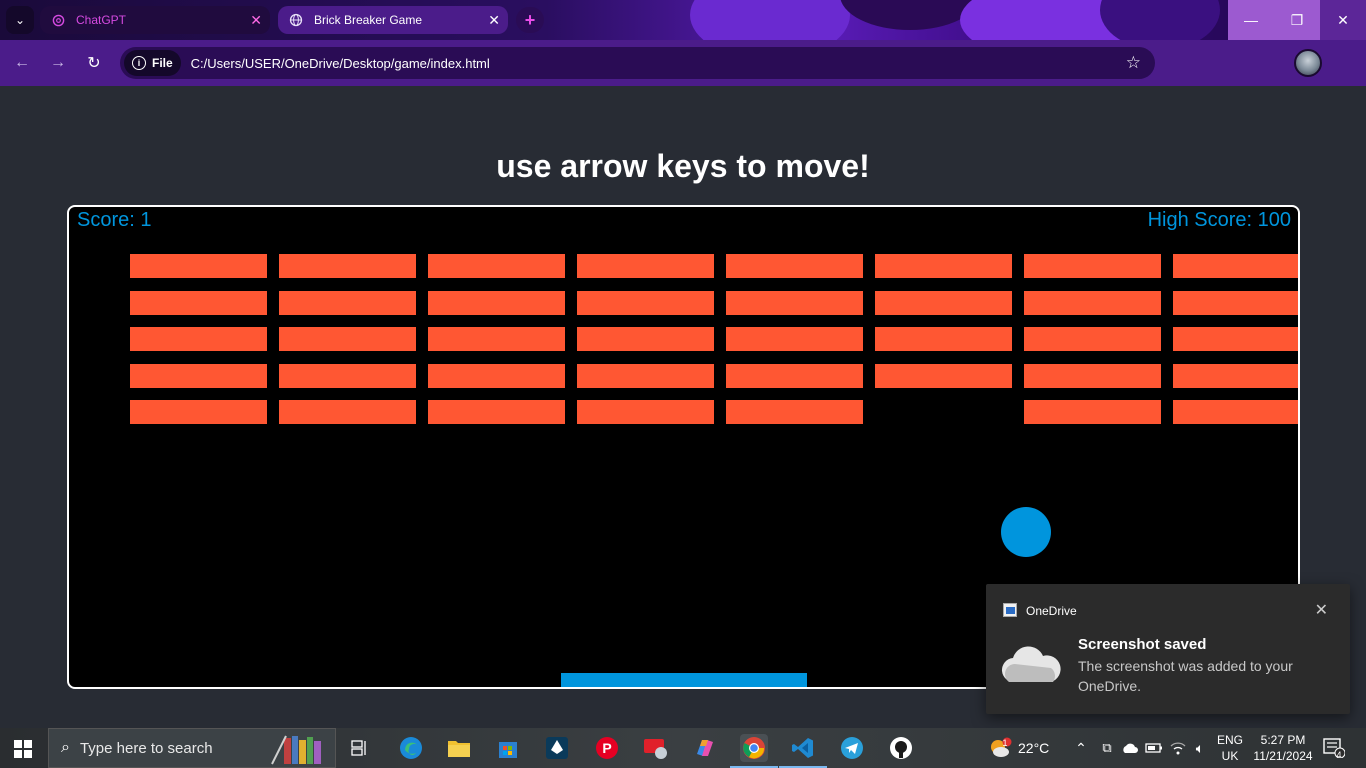  I want to click on tab-brick-breaker: Brick Breaker Game ✕, so click(393, 20).